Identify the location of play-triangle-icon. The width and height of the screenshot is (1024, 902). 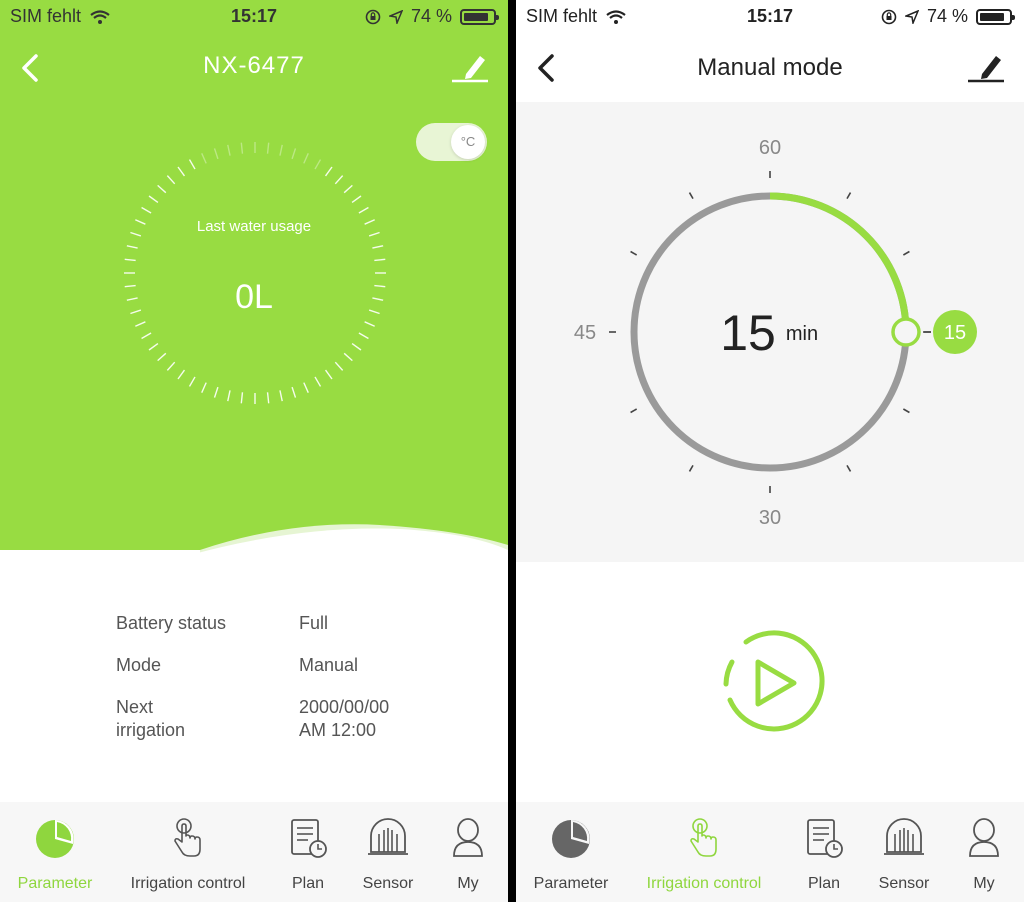
(776, 683).